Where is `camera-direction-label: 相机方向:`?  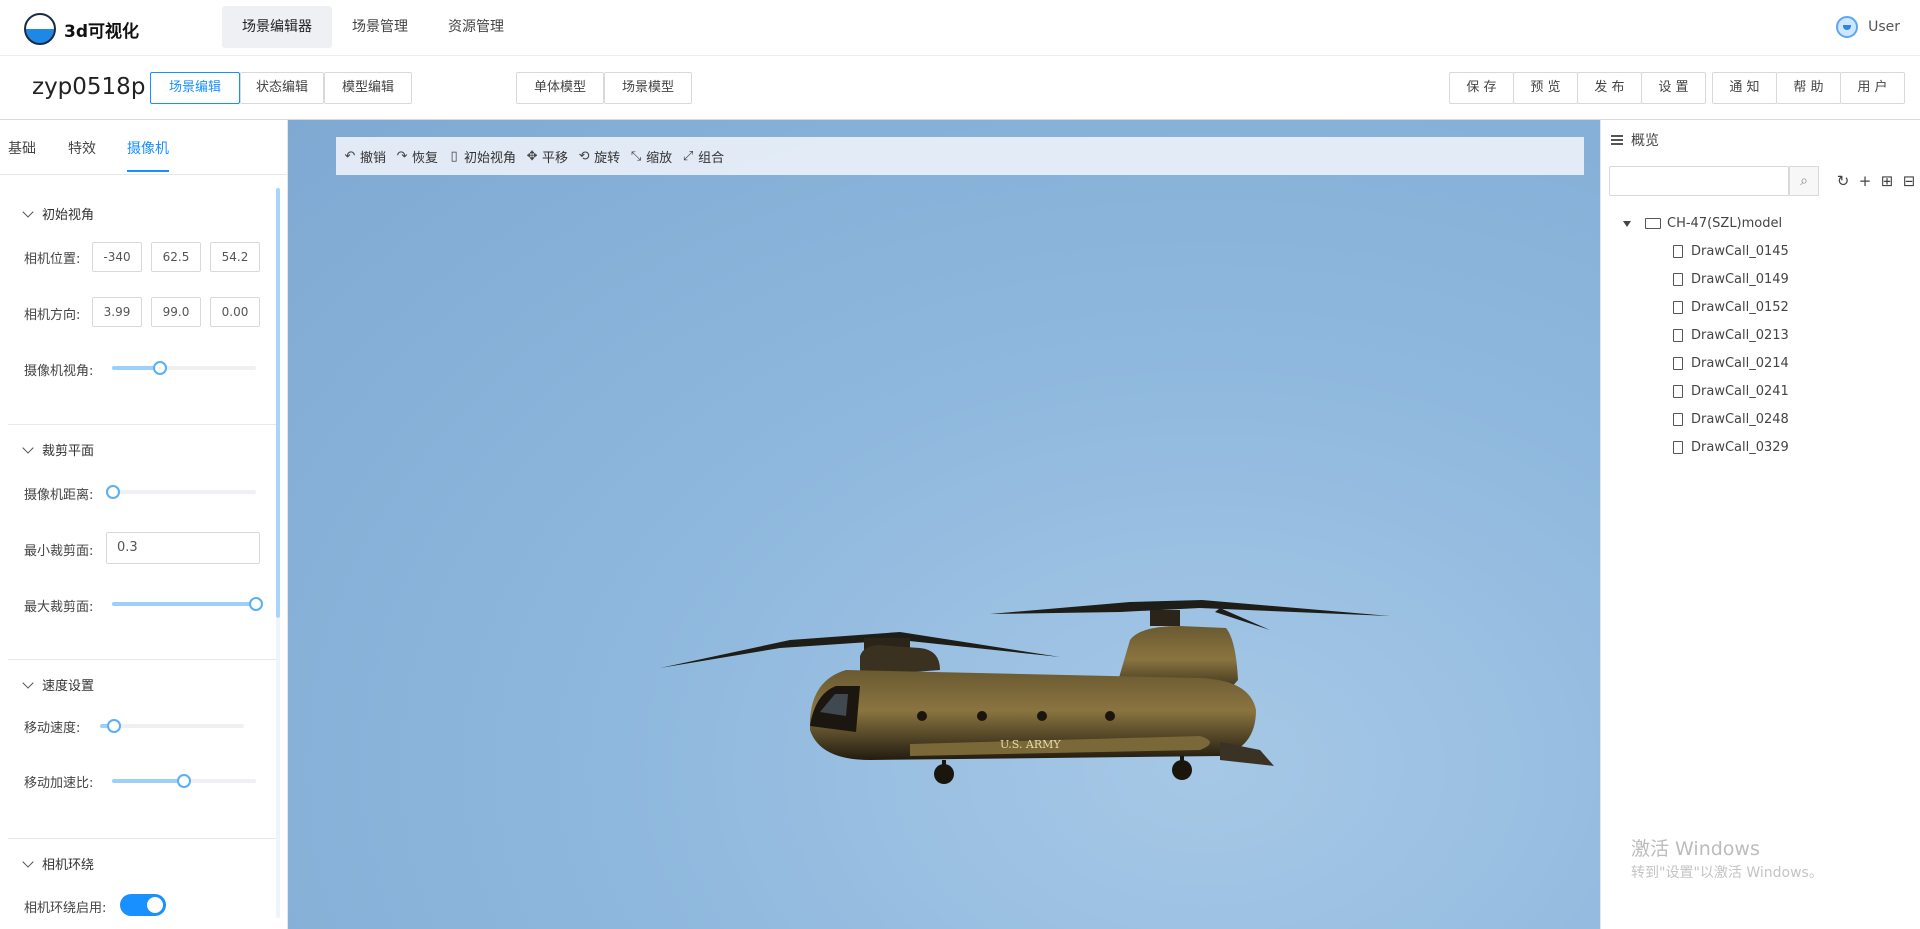 camera-direction-label: 相机方向: is located at coordinates (52, 315).